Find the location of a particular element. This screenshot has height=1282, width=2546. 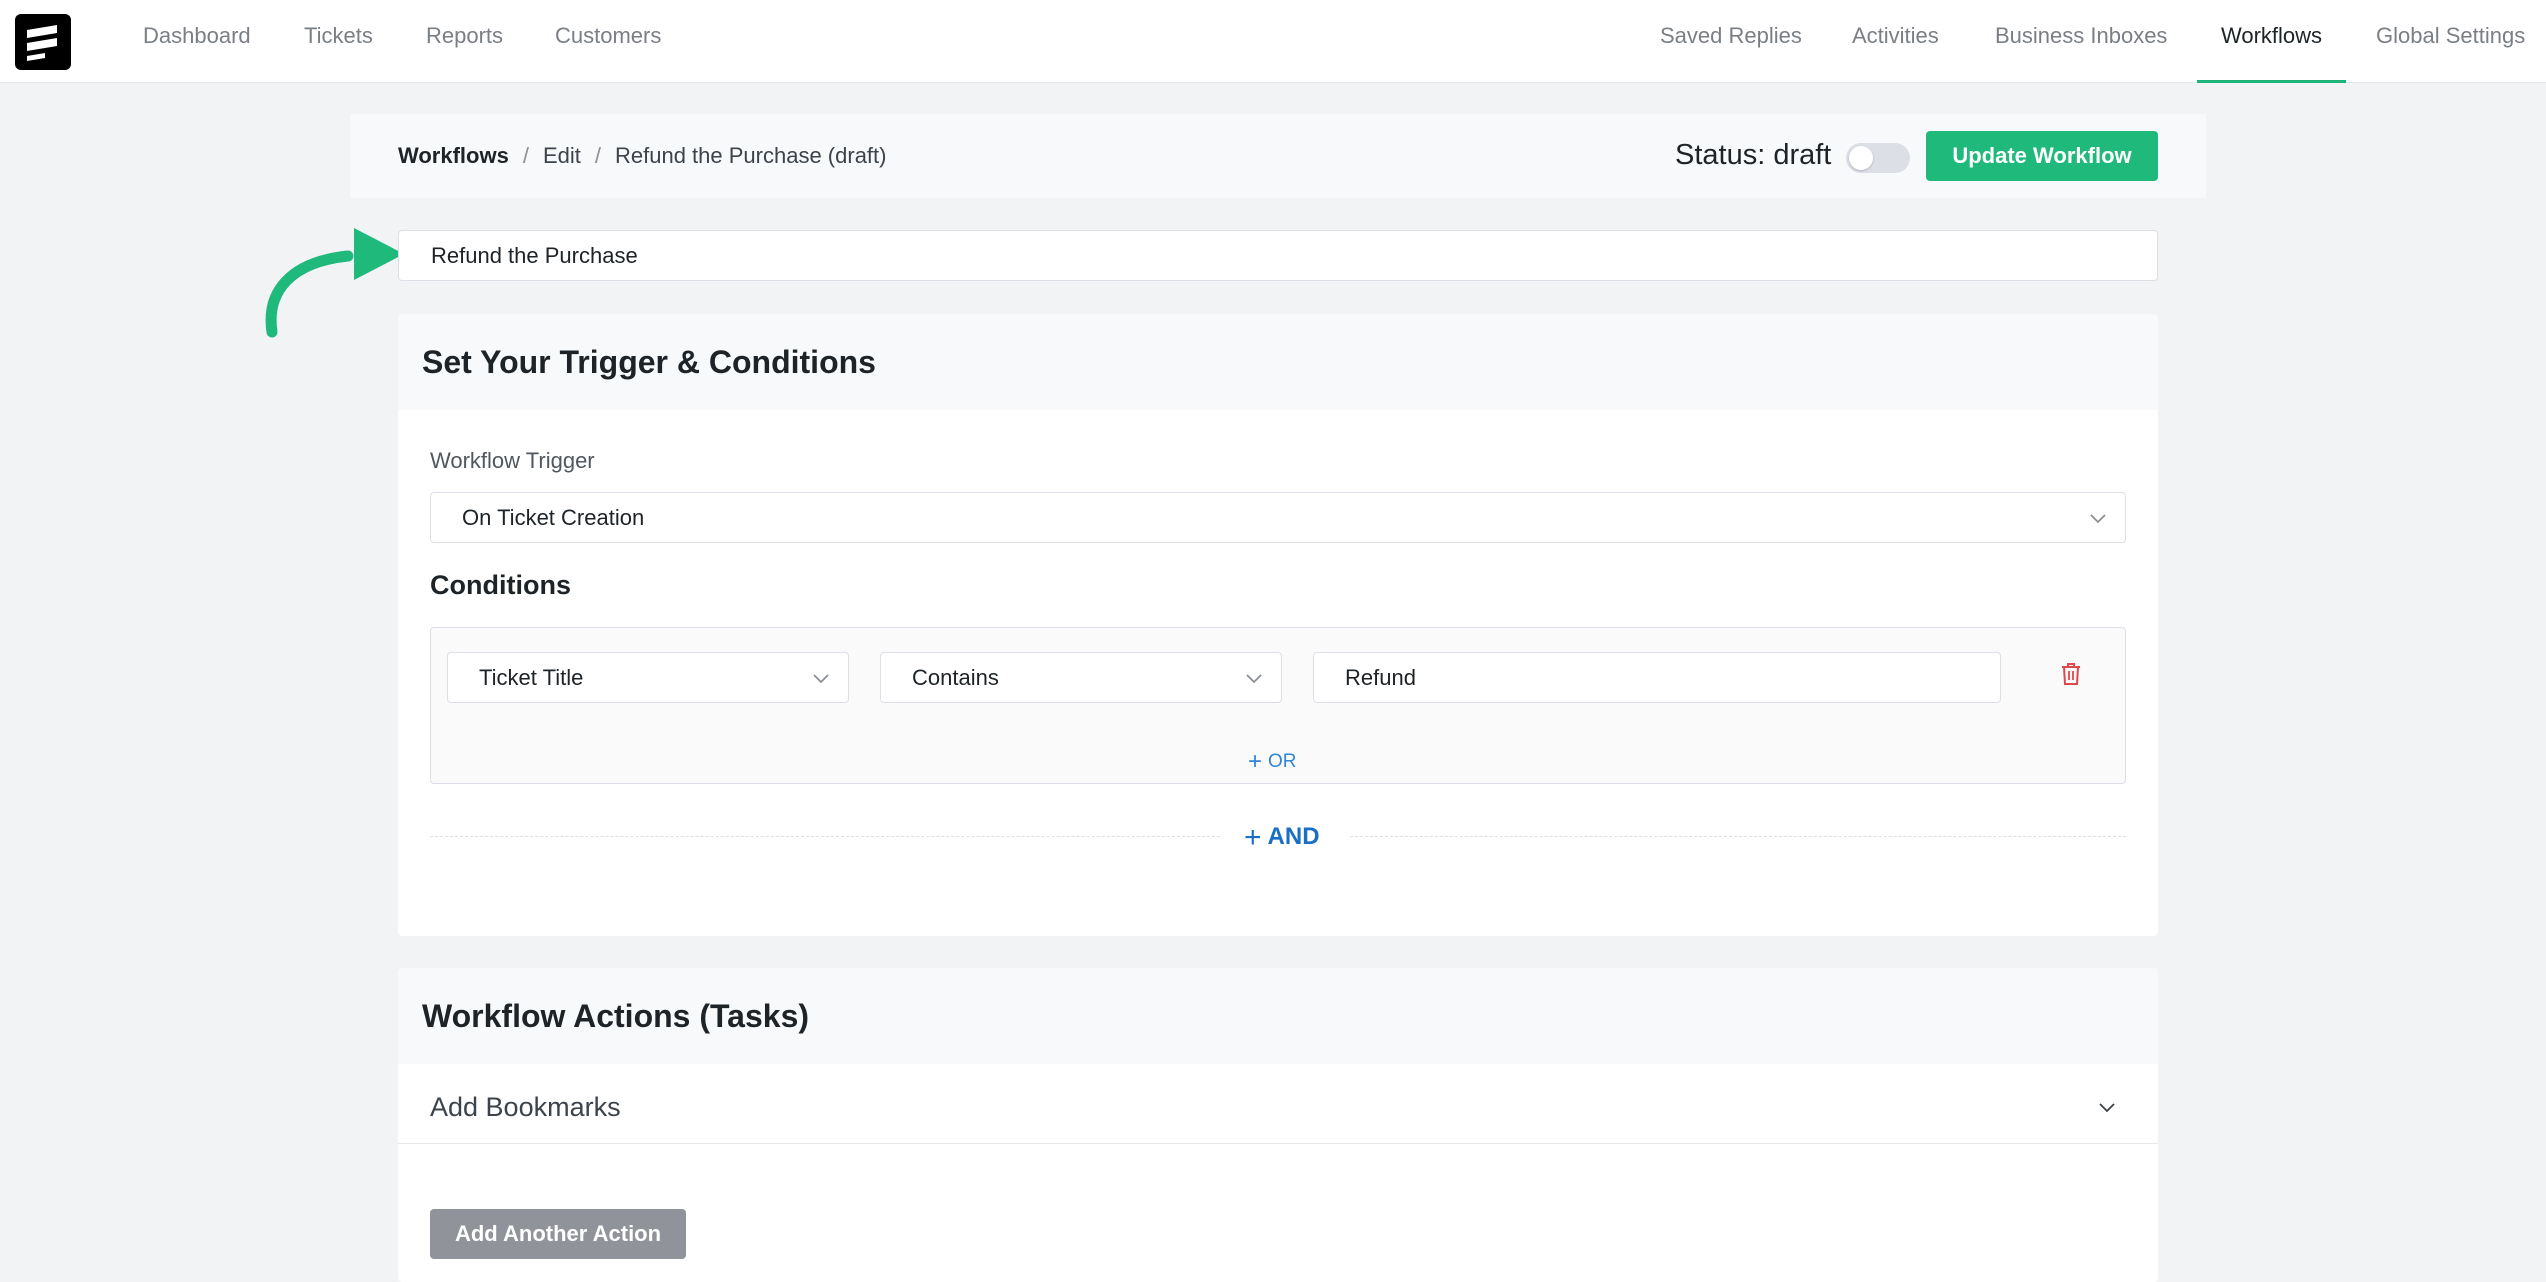

nav-global-settings: Global Settings is located at coordinates (2450, 41).